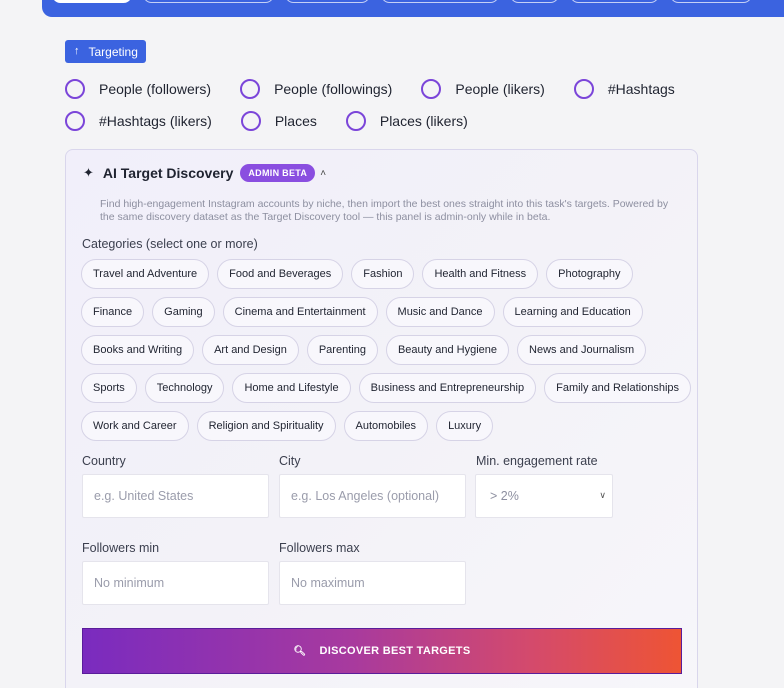 The height and width of the screenshot is (688, 784). I want to click on country-label: Country, so click(104, 461).